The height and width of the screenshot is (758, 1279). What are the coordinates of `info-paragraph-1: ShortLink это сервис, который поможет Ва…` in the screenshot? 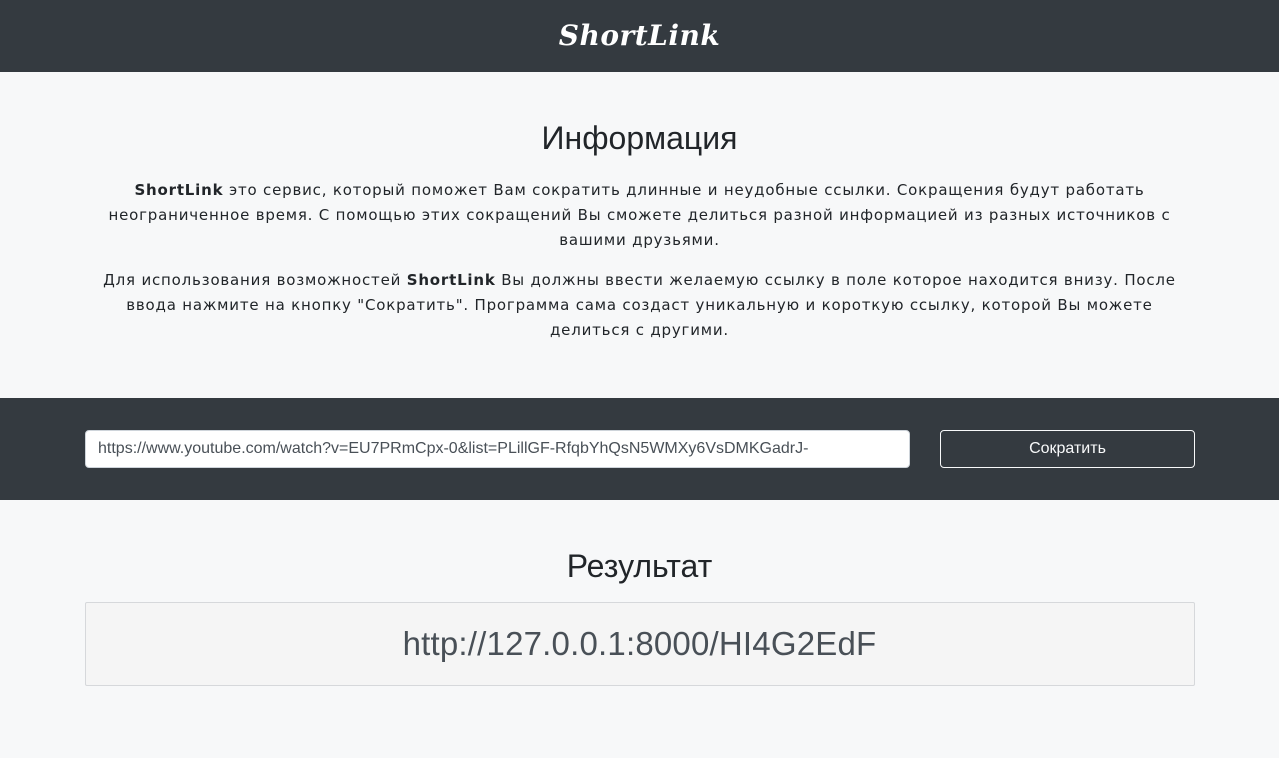 It's located at (640, 215).